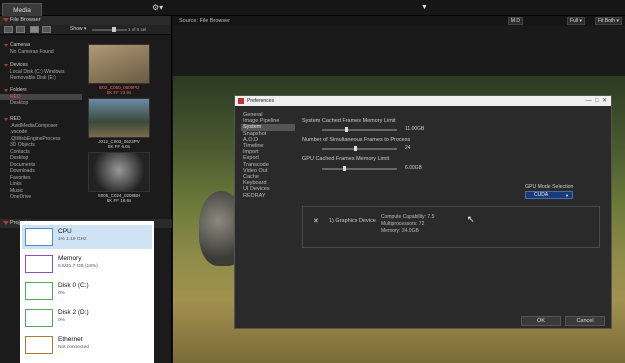 This screenshot has height=363, width=625. What do you see at coordinates (549, 195) in the screenshot?
I see `gpu-mode-select: CUDA` at bounding box center [549, 195].